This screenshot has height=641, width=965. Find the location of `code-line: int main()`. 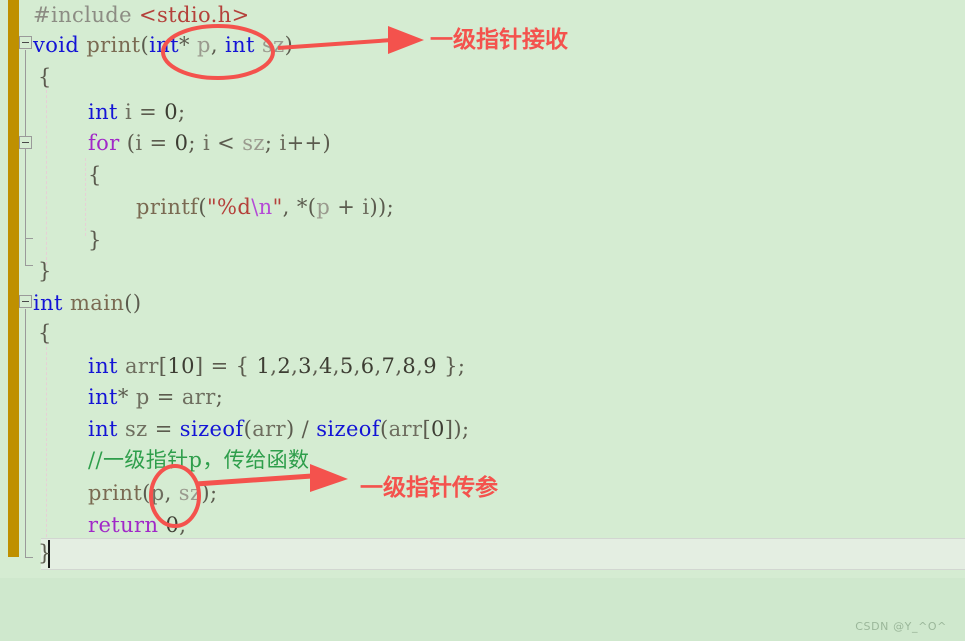

code-line: int main() is located at coordinates (87, 303).